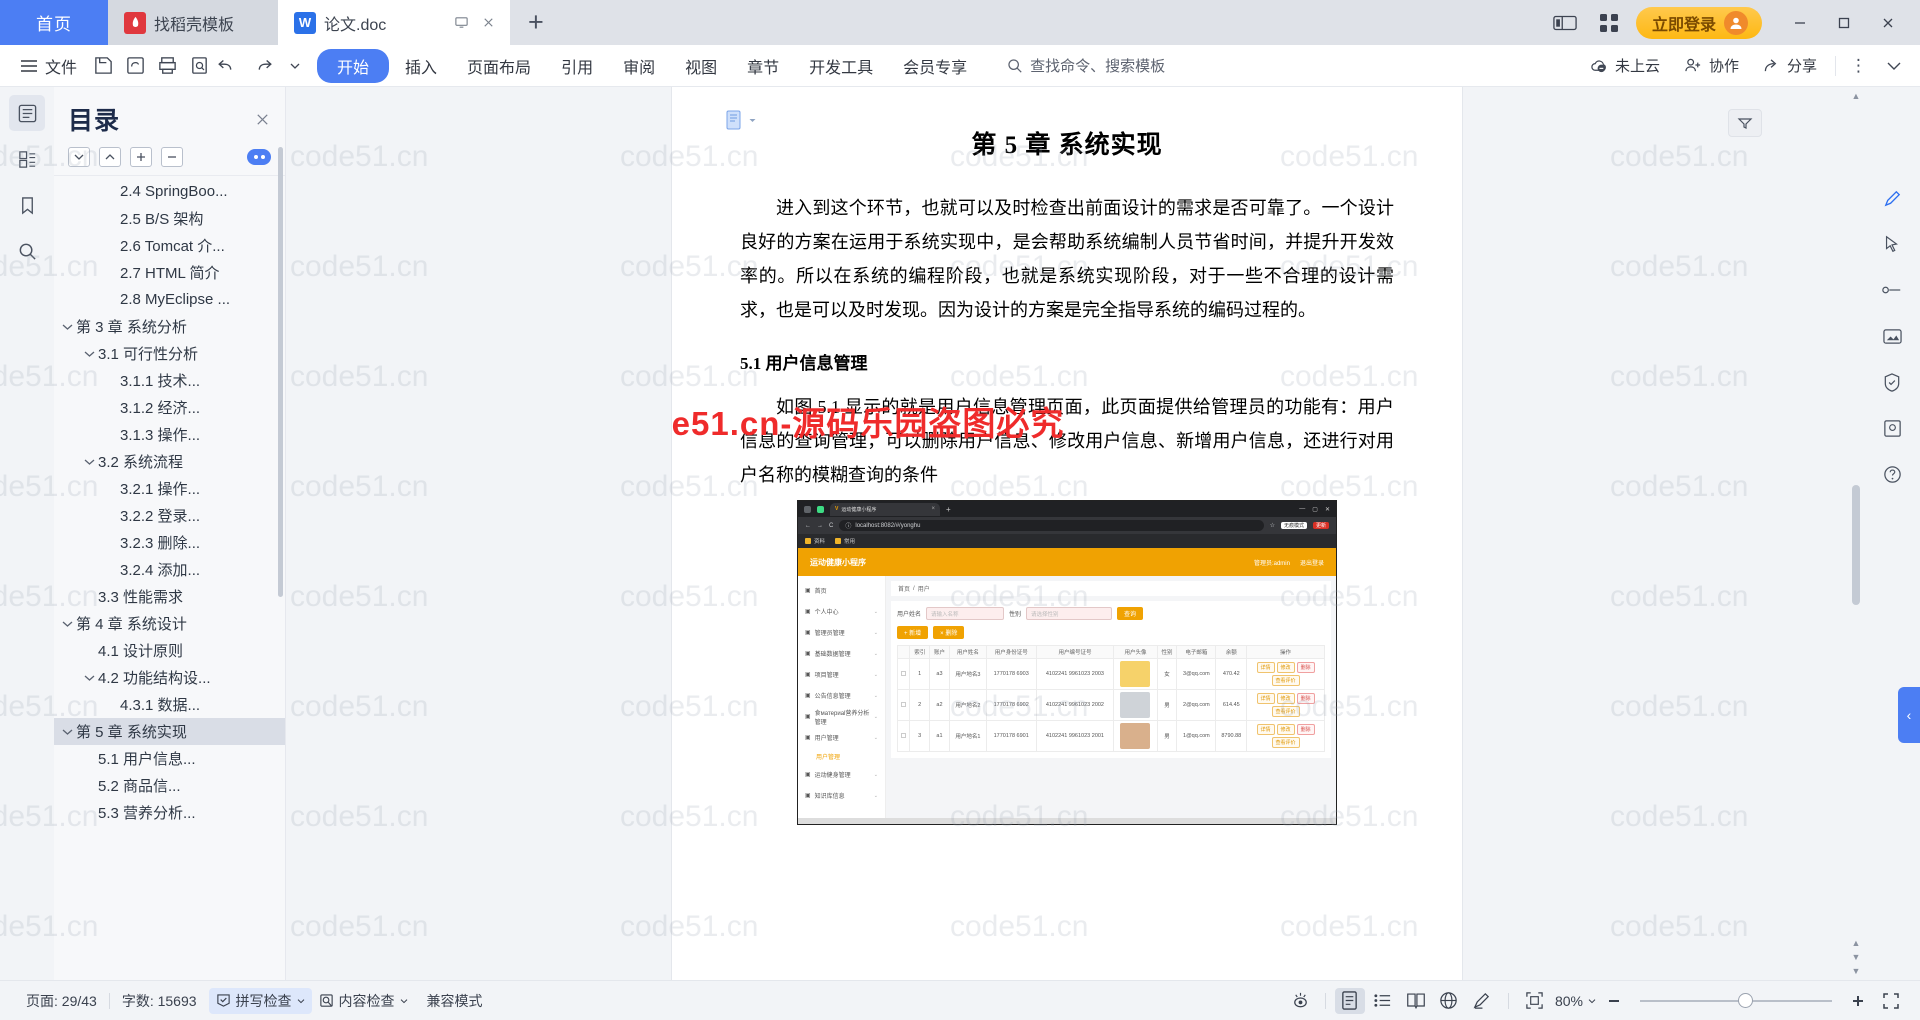 The width and height of the screenshot is (1920, 1020). Describe the element at coordinates (841, 632) in the screenshot. I see `app-menu-item: ▣ 管理员管理 ⌄` at that location.